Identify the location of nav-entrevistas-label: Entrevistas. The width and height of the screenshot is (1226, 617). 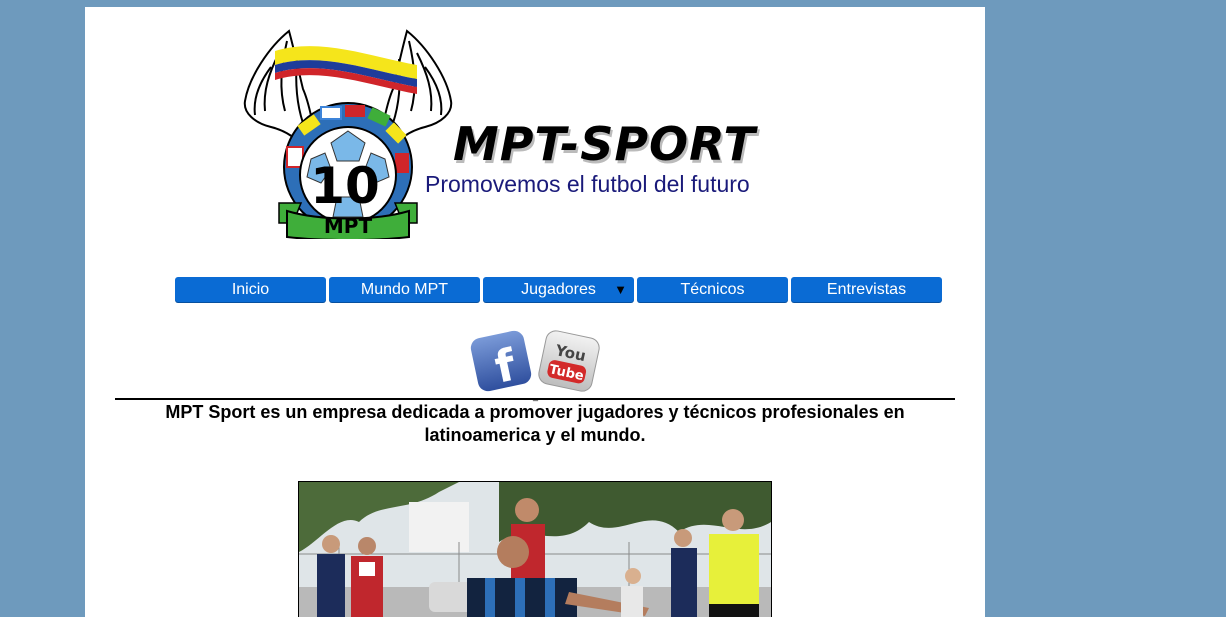
(866, 289).